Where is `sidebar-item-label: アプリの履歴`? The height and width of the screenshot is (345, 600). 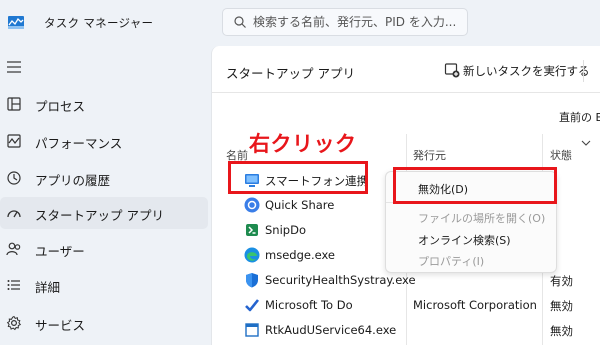 sidebar-item-label: アプリの履歴 is located at coordinates (73, 180).